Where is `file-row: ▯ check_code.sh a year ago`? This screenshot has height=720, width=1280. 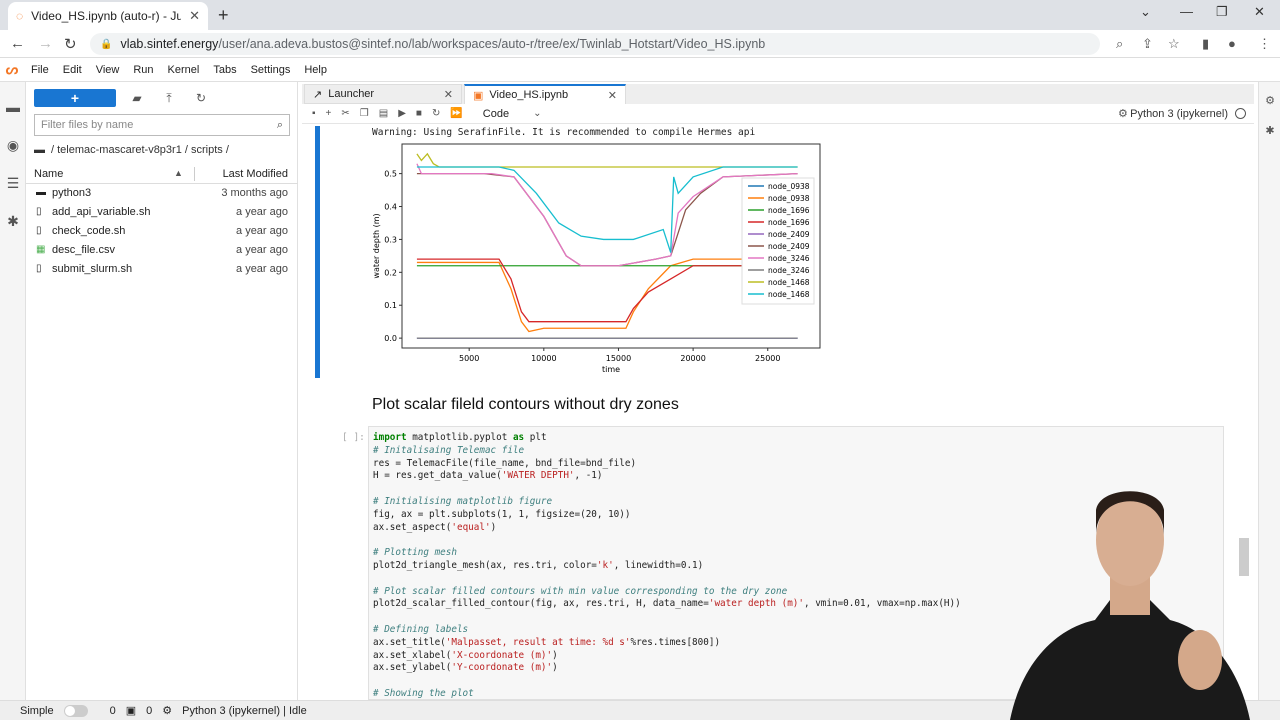 file-row: ▯ check_code.sh a year ago is located at coordinates (162, 231).